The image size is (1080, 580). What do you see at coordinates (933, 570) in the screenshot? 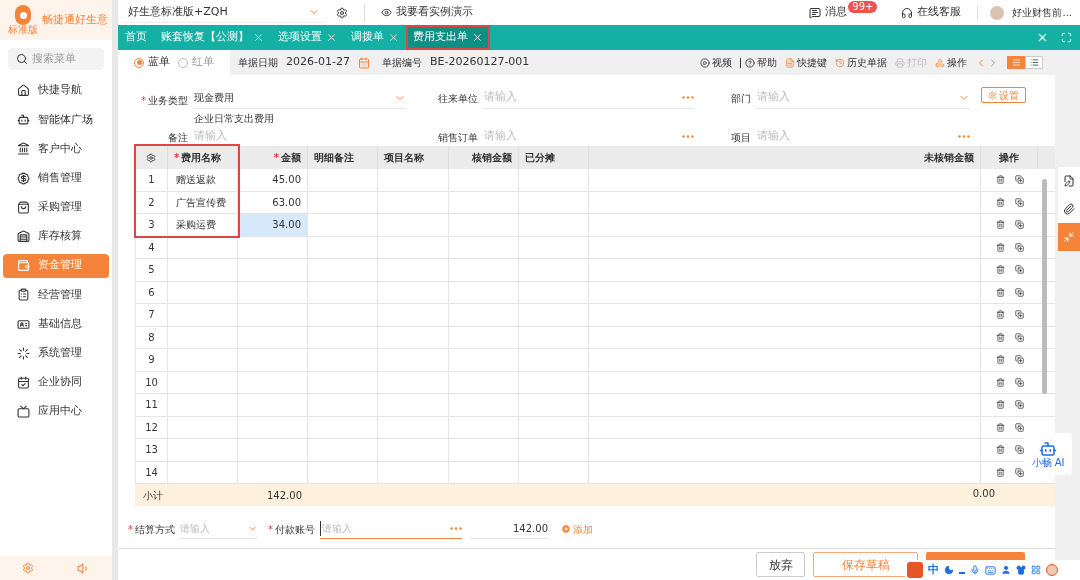
I see `input-mode: 中` at bounding box center [933, 570].